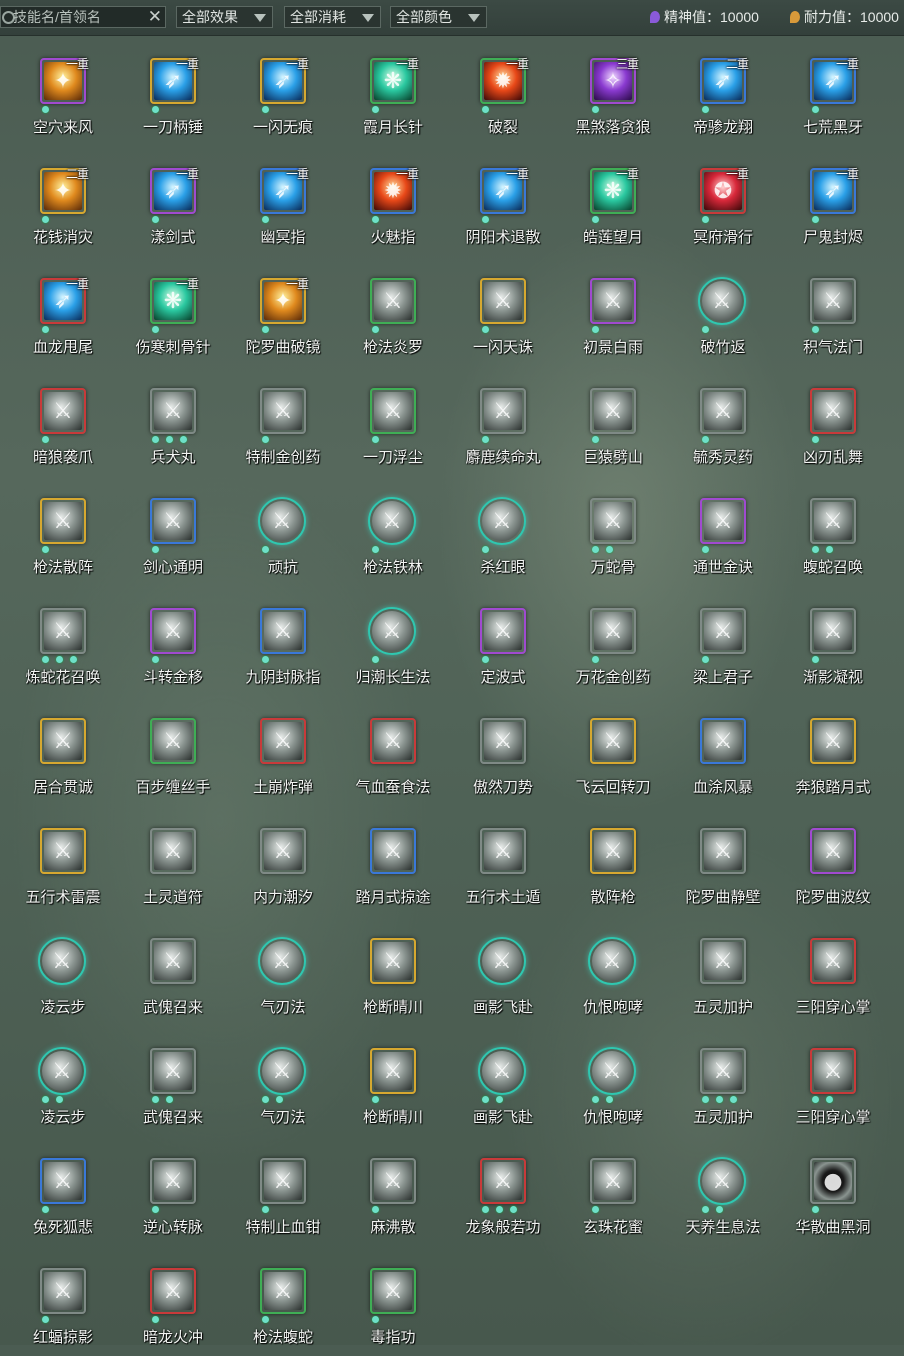 The image size is (904, 1356). I want to click on skill-slot: ⚔ 麻沸散, so click(393, 1191).